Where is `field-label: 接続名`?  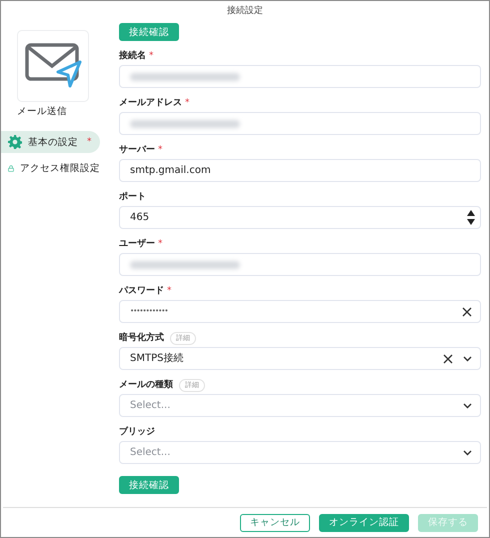
field-label: 接続名 is located at coordinates (132, 56).